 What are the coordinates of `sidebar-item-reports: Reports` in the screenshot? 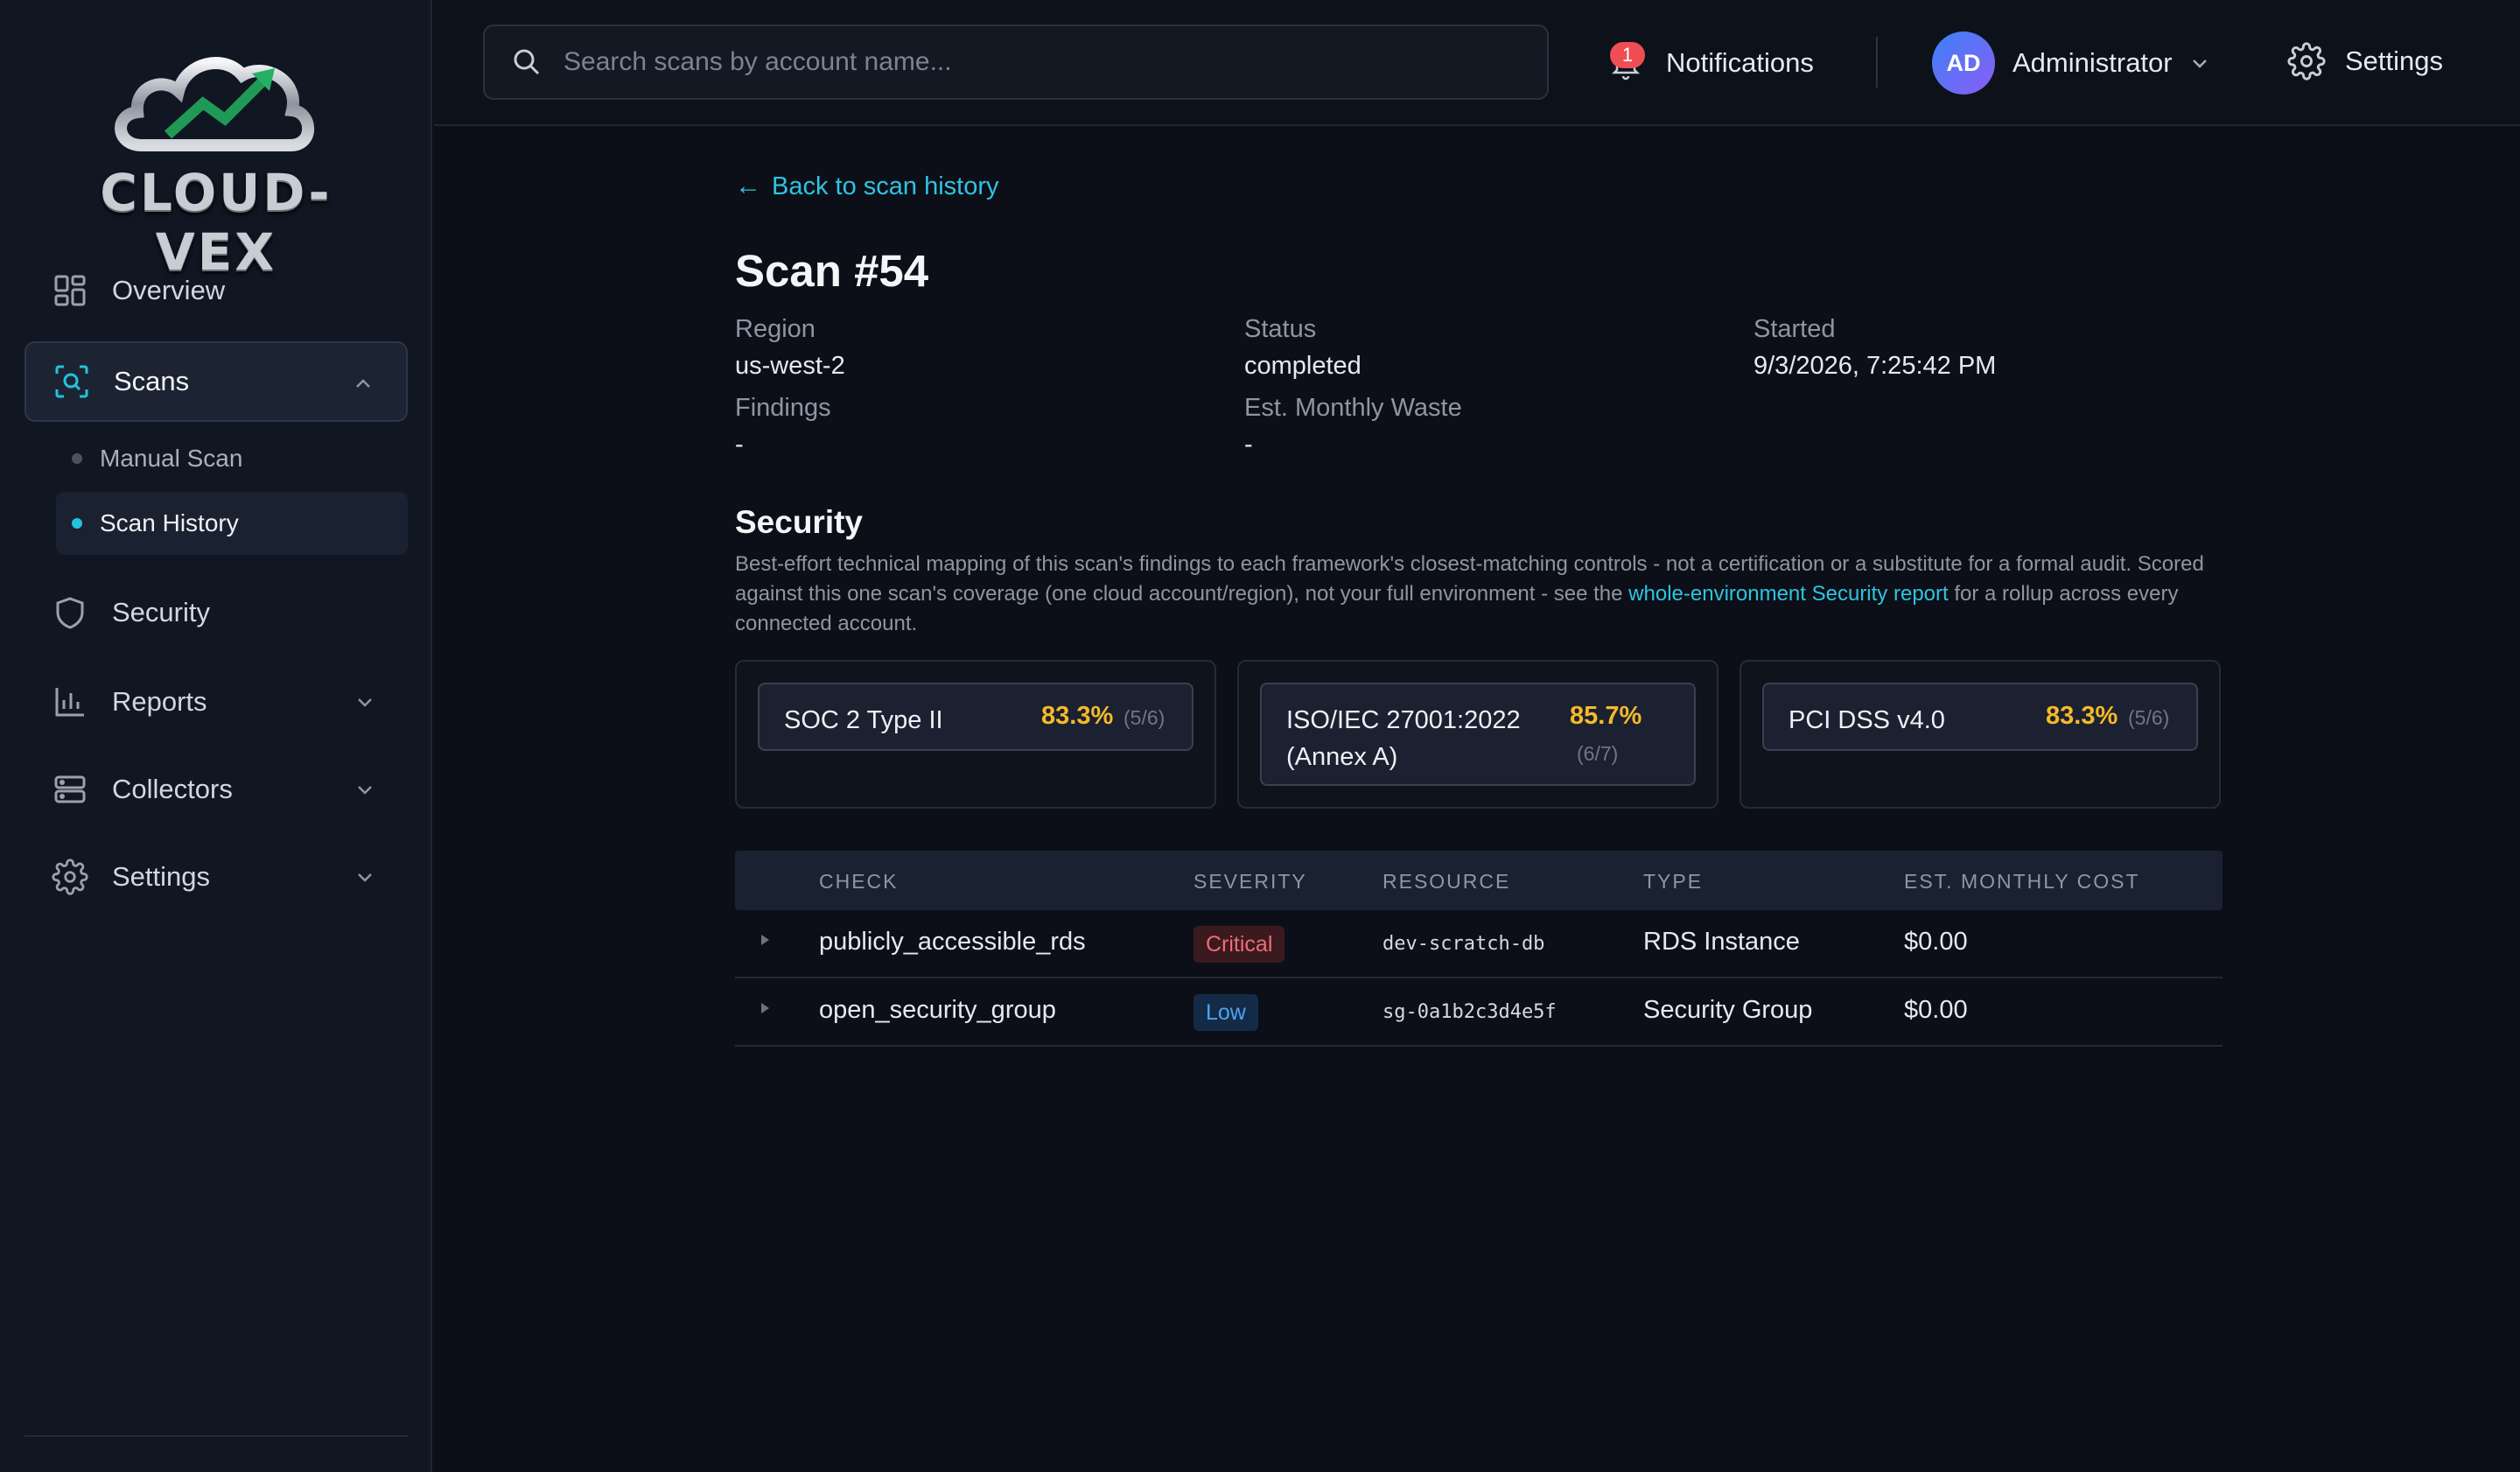 It's located at (216, 702).